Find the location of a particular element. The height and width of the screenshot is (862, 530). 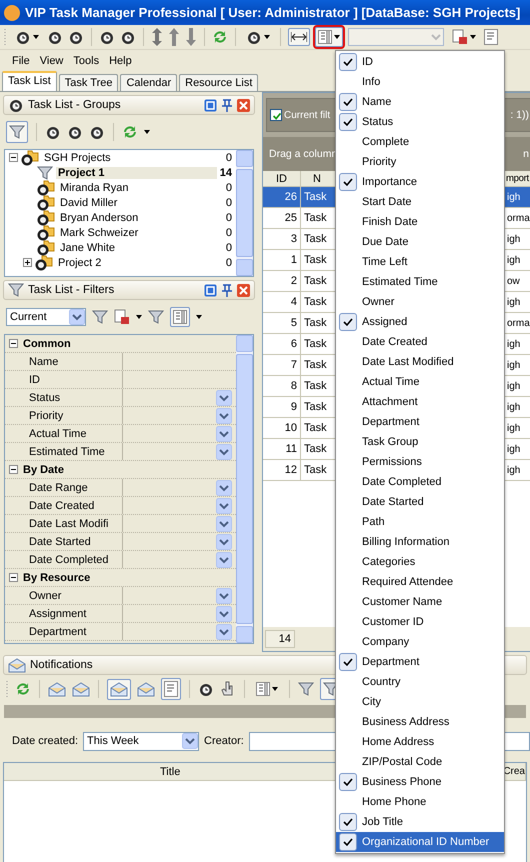

menu-item: City is located at coordinates (420, 702).